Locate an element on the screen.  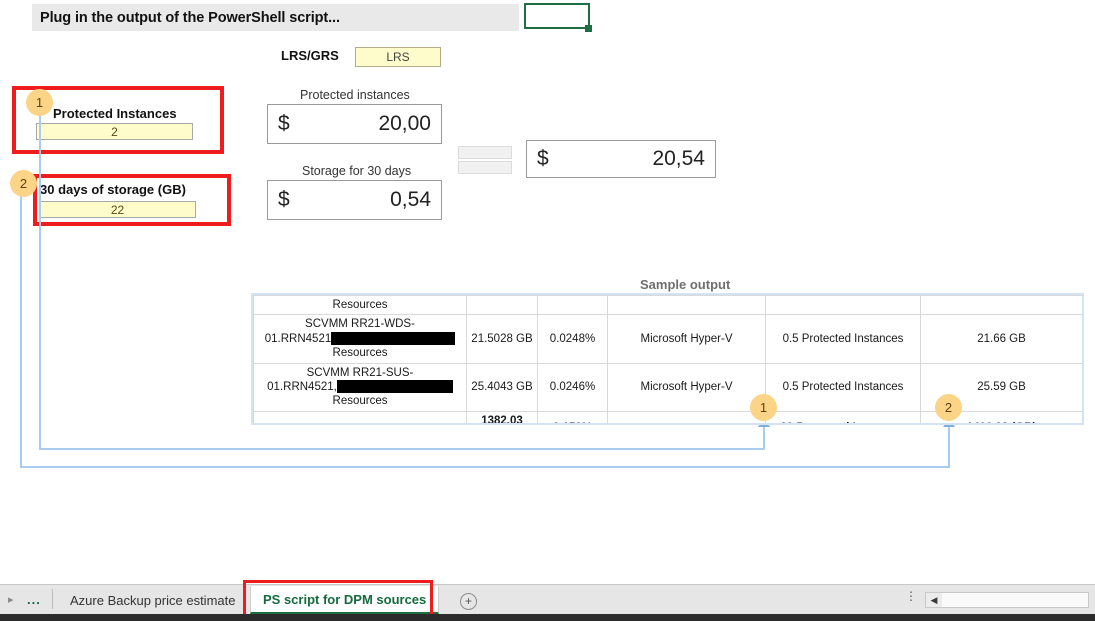
row-name-cell: SCVMM RR21-WDS- 01.RRN4521 Resources is located at coordinates (360, 339).